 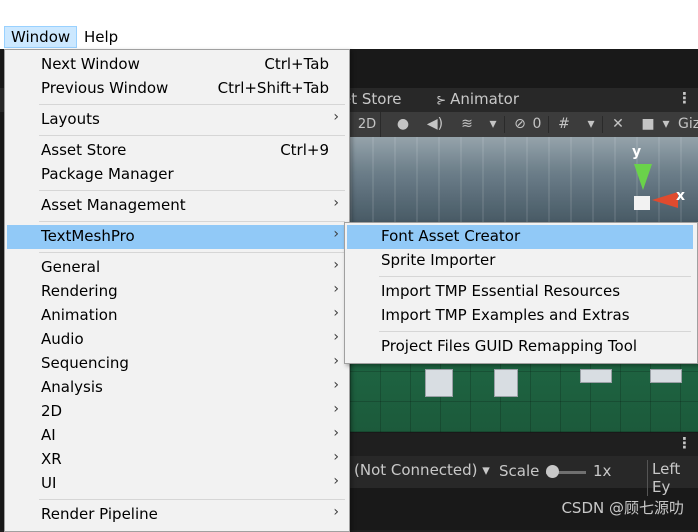 What do you see at coordinates (177, 515) in the screenshot?
I see `menu-item-render-pipeline: Render Pipeline ›` at bounding box center [177, 515].